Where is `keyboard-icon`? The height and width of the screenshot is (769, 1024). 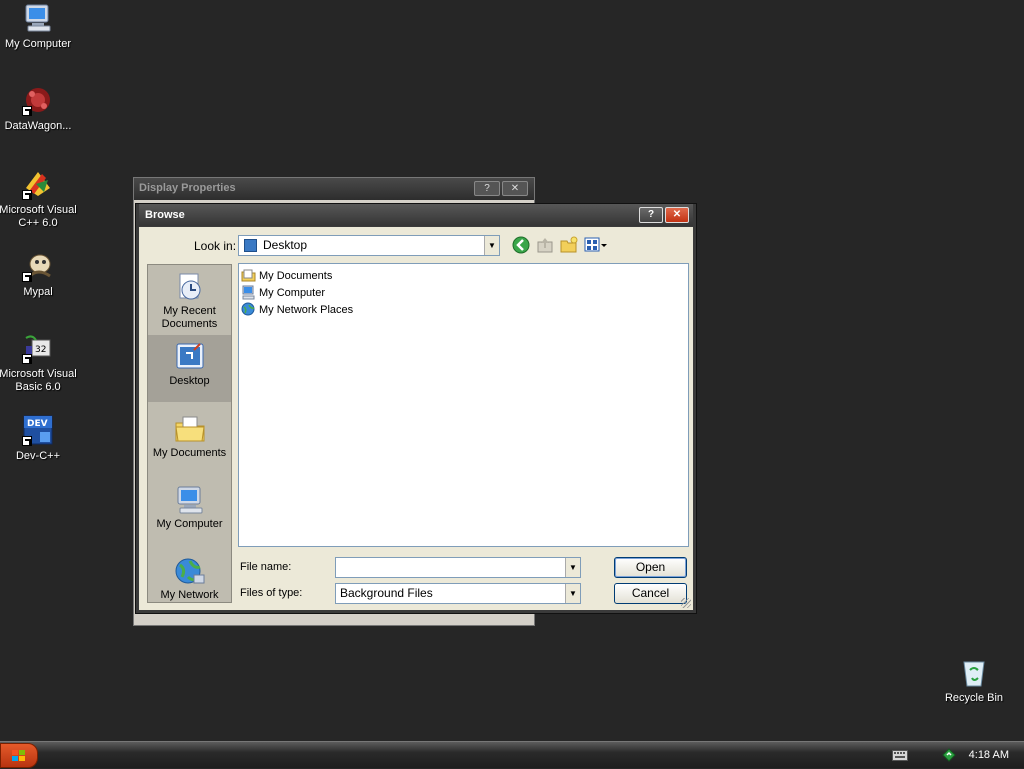
keyboard-icon is located at coordinates (900, 755).